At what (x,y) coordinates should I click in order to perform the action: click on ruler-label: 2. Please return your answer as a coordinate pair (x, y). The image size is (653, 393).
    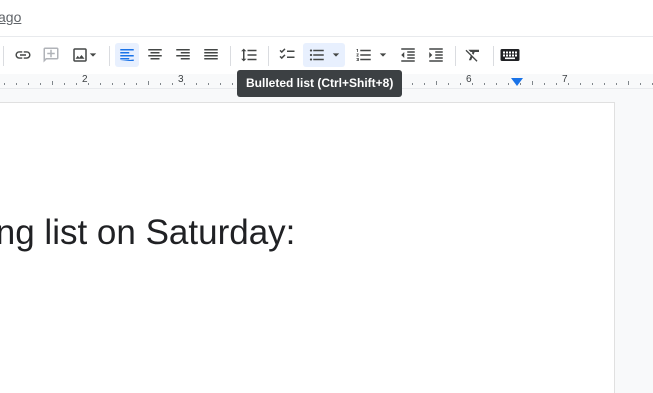
    Looking at the image, I should click on (85, 79).